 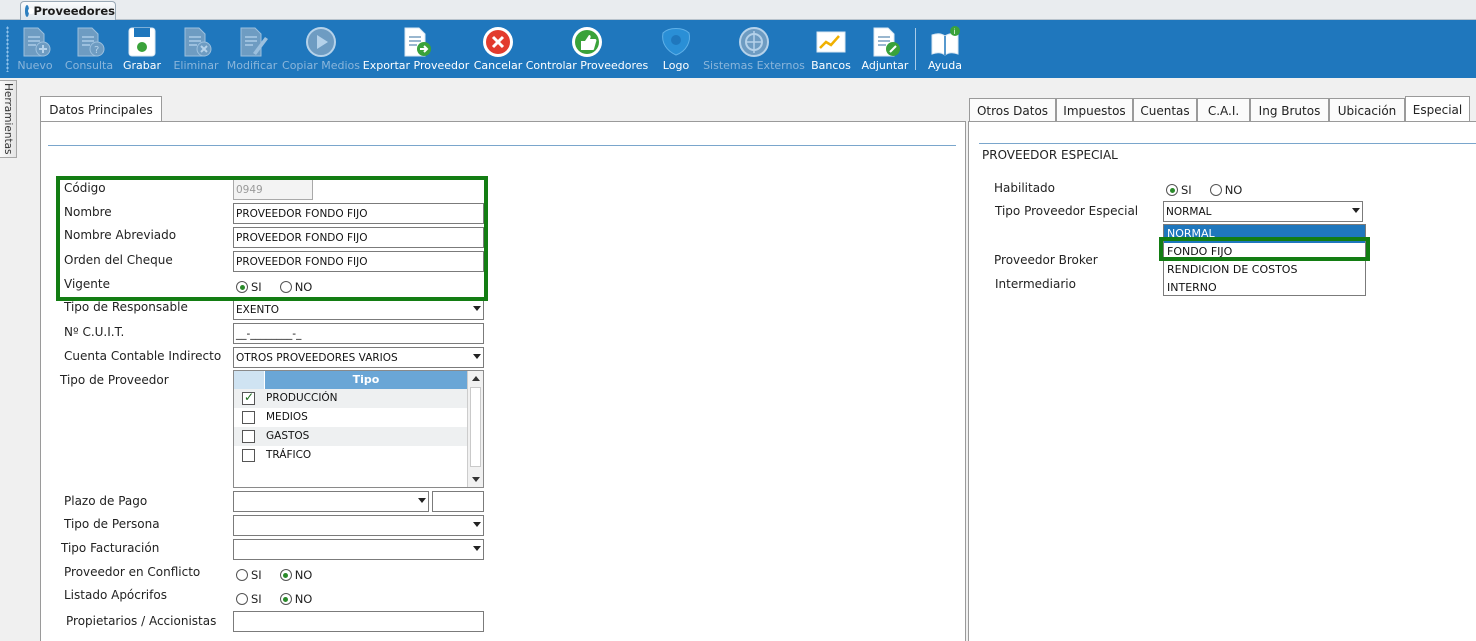 I want to click on new-document-icon, so click(x=37, y=42).